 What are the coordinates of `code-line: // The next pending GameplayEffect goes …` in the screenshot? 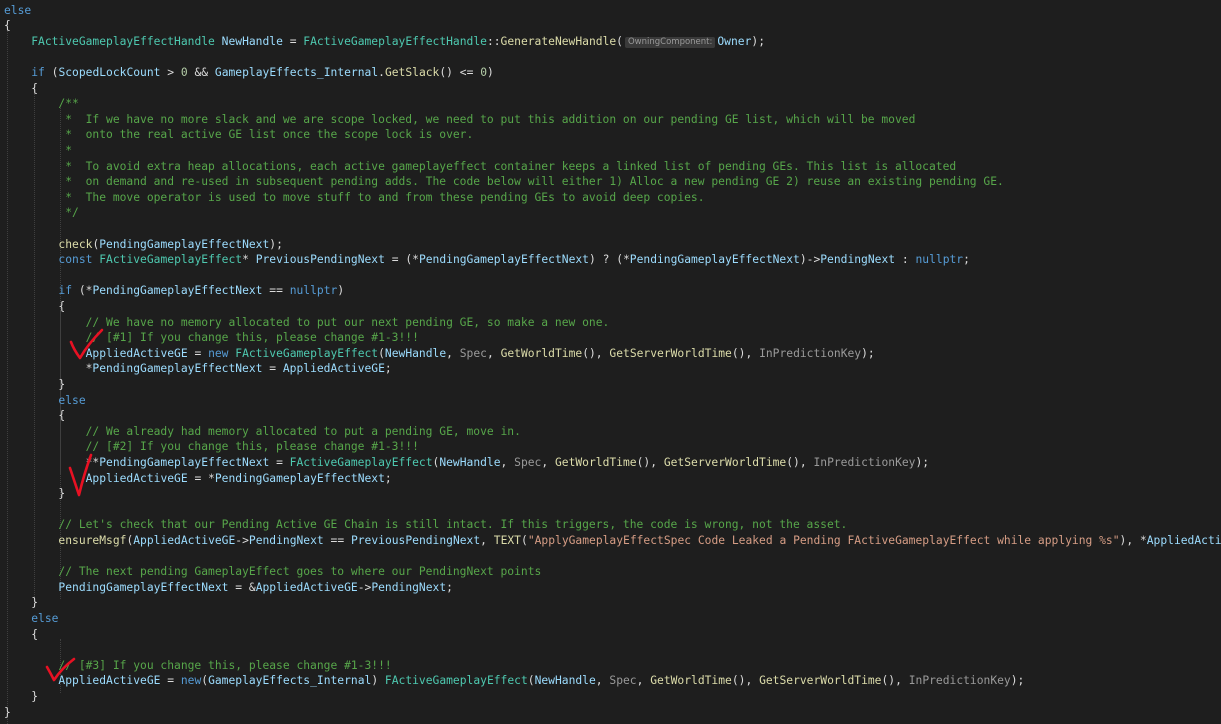 It's located at (610, 572).